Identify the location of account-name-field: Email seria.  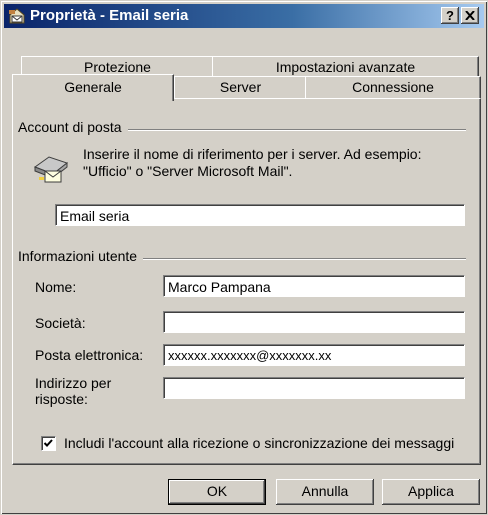
(260, 215).